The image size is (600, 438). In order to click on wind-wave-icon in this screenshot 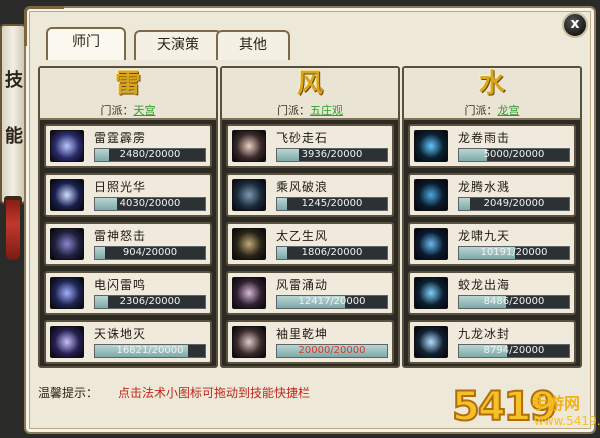, I will do `click(249, 195)`.